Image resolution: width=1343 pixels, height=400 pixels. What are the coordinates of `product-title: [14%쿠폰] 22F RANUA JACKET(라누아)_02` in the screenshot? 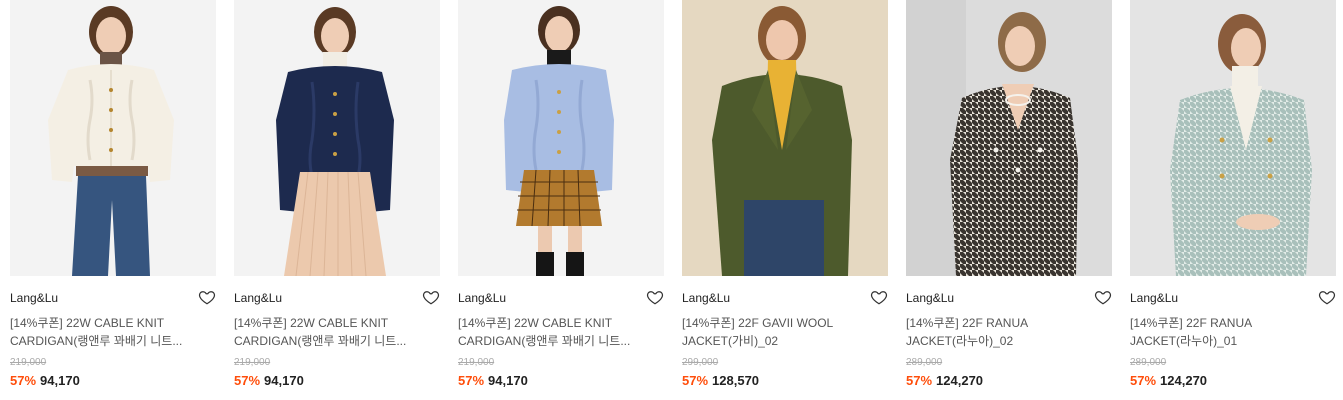 It's located at (1006, 332).